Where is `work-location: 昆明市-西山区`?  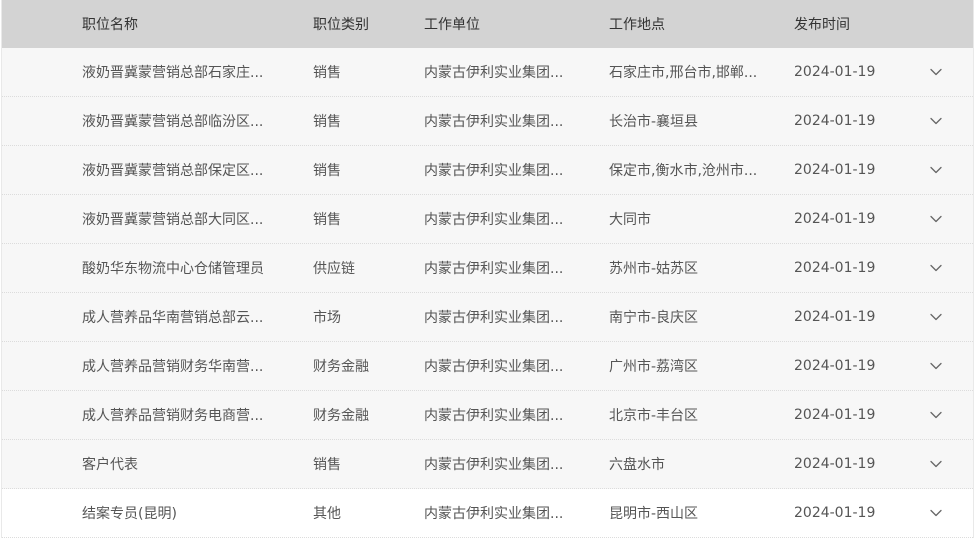 work-location: 昆明市-西山区 is located at coordinates (654, 514).